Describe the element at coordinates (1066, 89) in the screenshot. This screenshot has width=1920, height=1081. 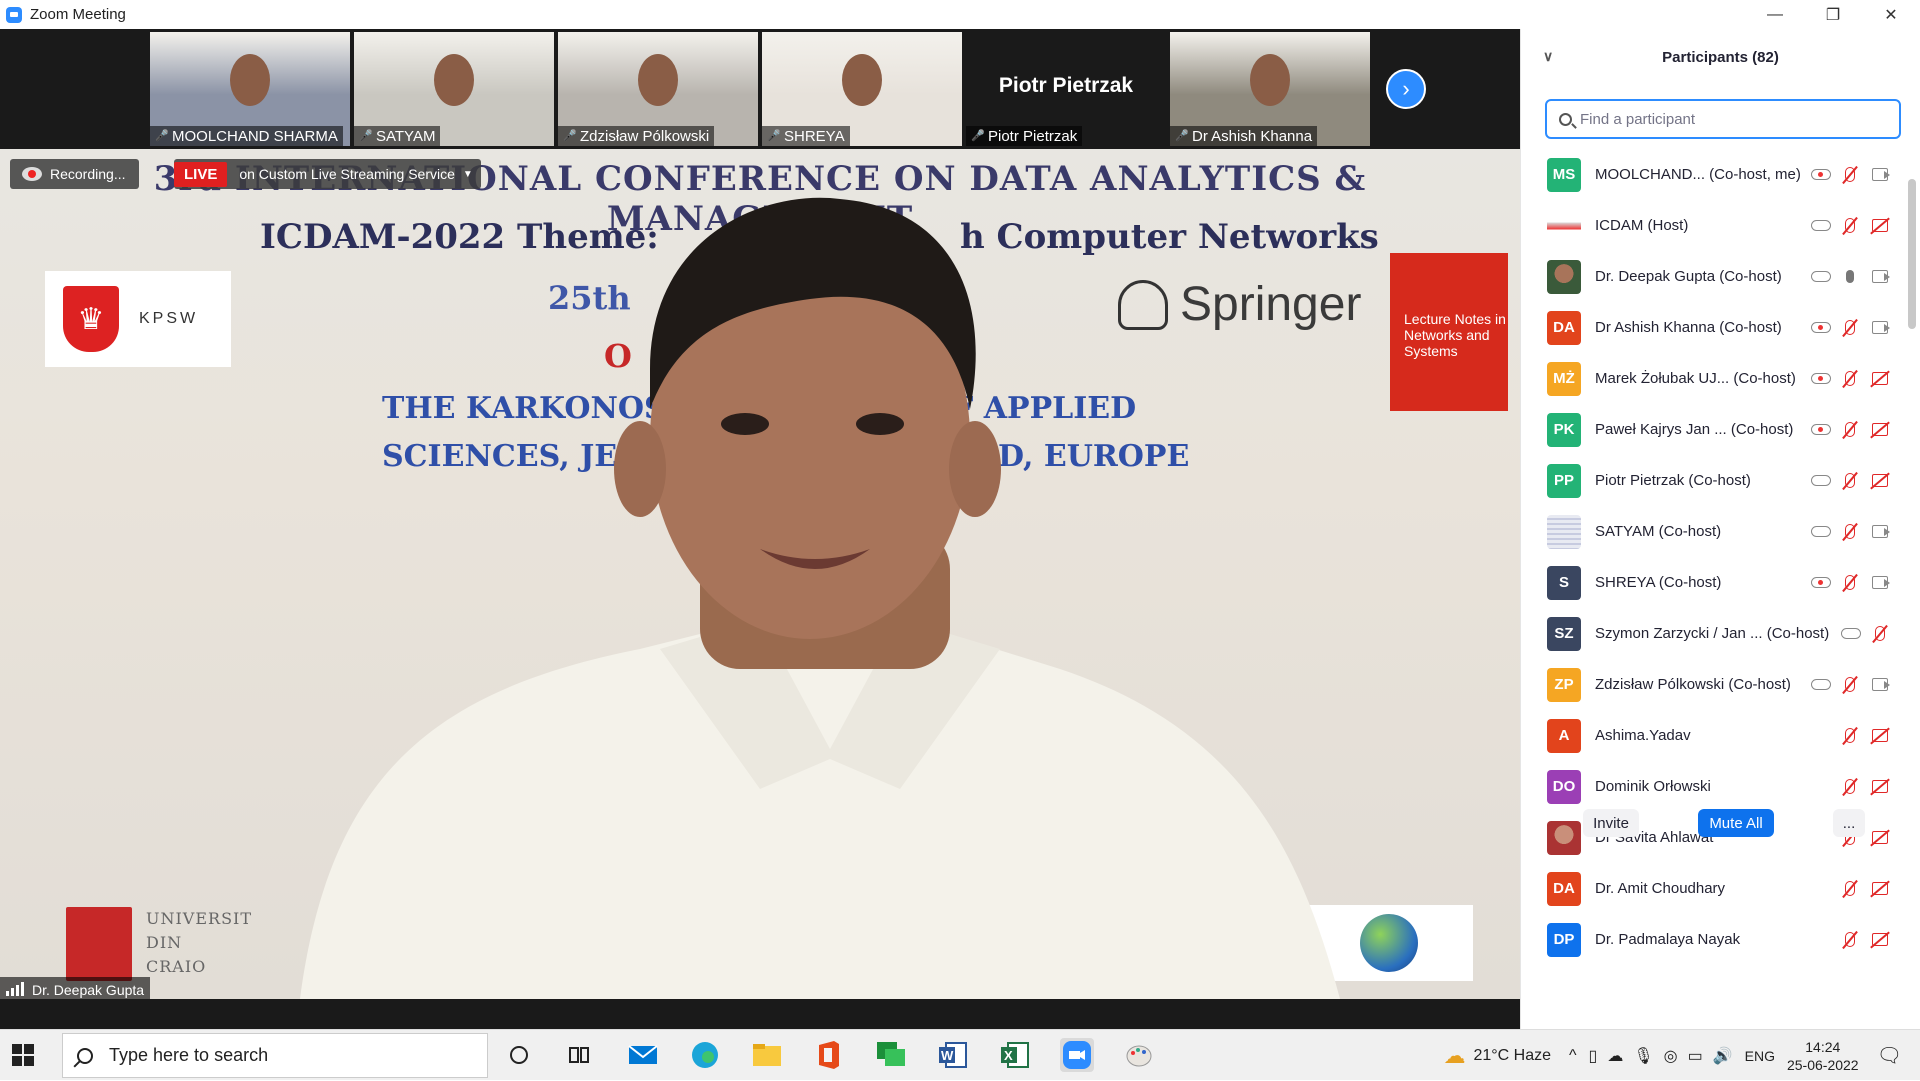
I see `participant-thumbnail: Piotr Pietrzak Piotr Pietrzak 🎤` at that location.